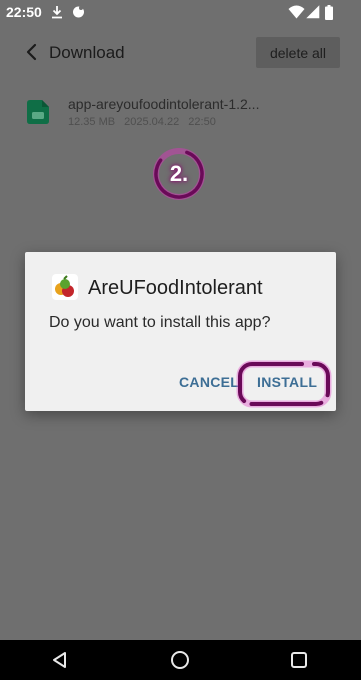 This screenshot has width=361, height=680. What do you see at coordinates (60, 660) in the screenshot?
I see `back-triangle-icon` at bounding box center [60, 660].